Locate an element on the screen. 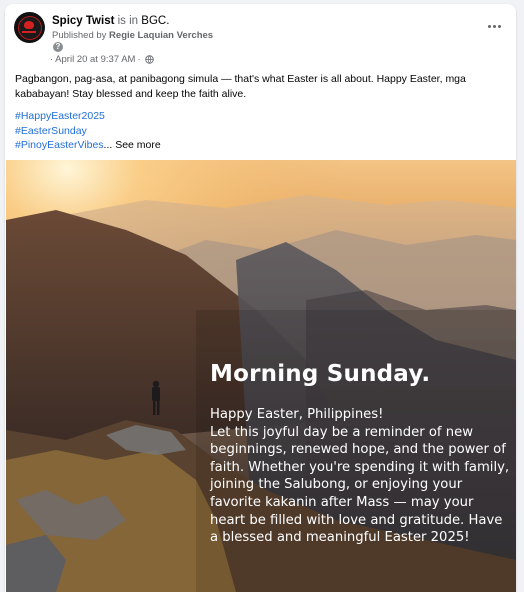 The image size is (524, 592). post-title-line: Spicy Twist is in BGC. is located at coordinates (110, 21).